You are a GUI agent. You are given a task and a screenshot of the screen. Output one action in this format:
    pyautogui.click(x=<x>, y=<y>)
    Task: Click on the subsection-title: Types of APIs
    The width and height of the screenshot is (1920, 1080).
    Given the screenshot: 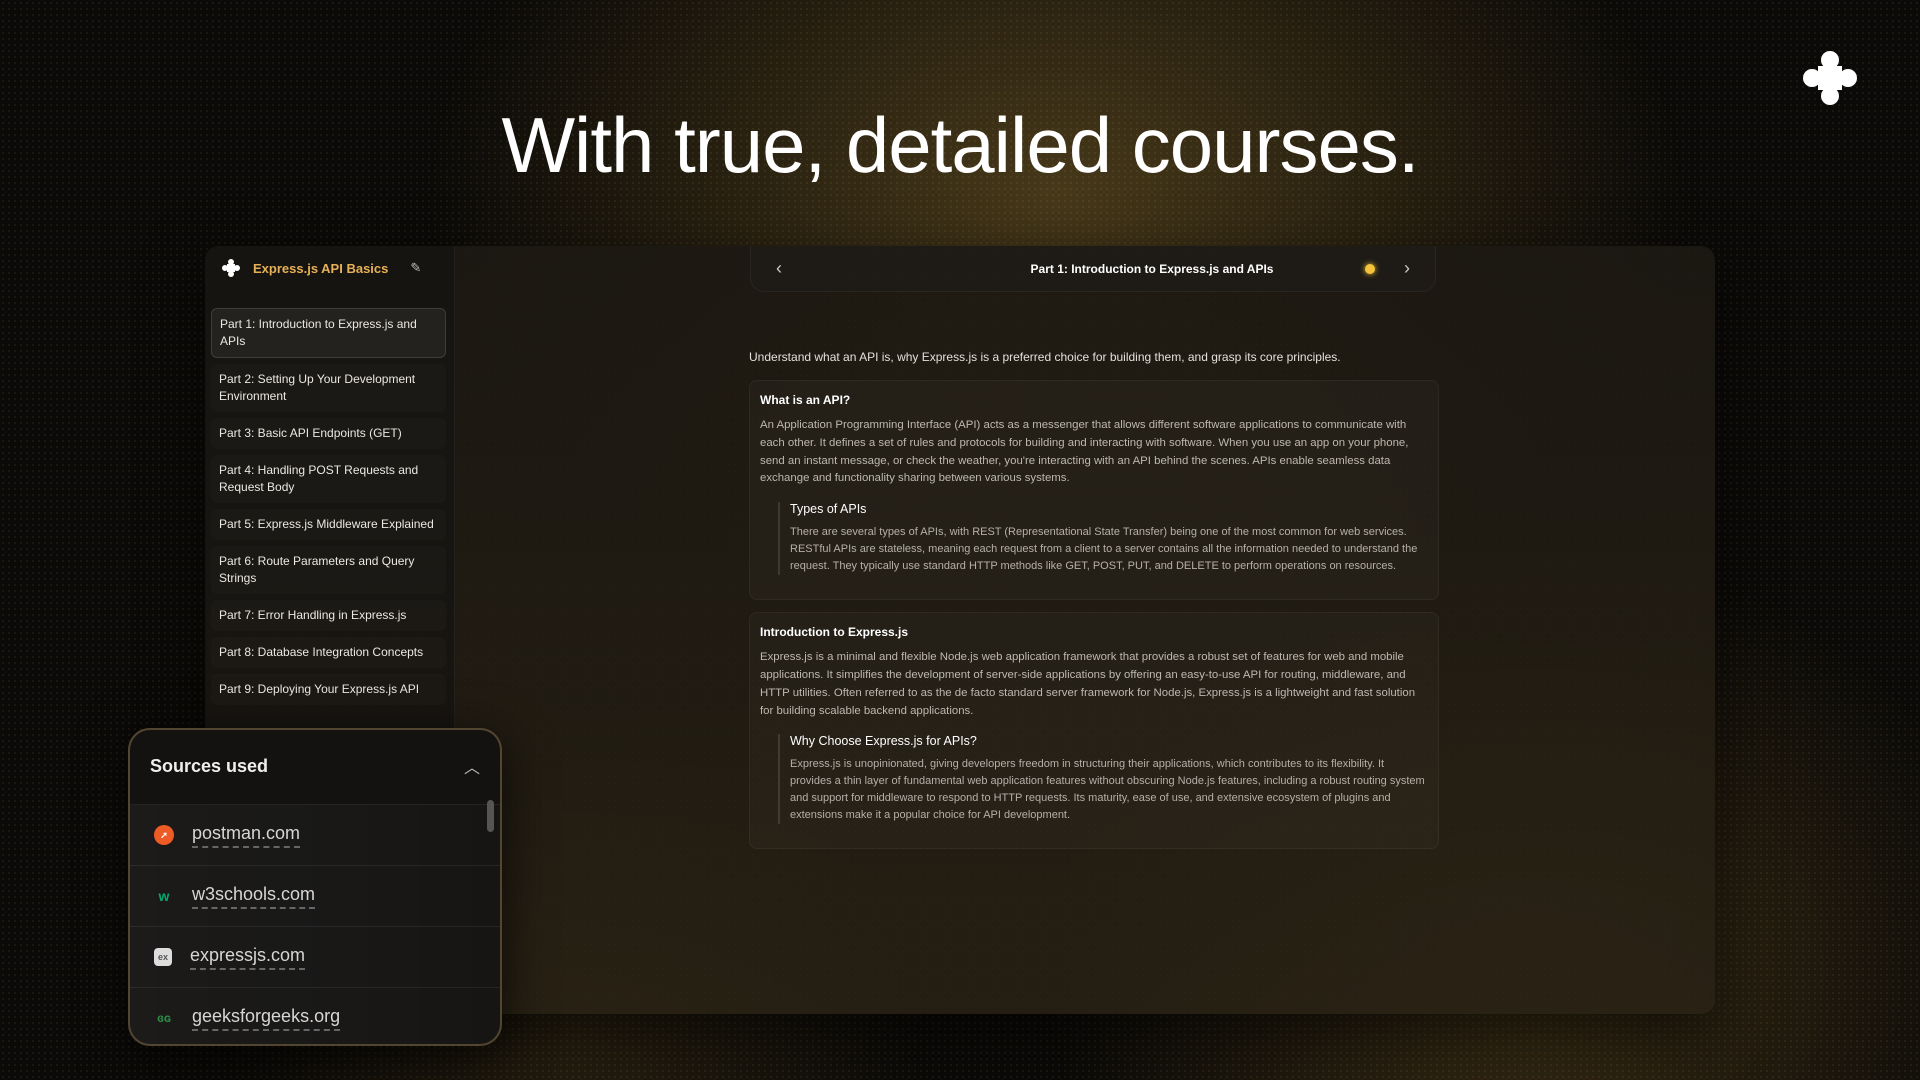 What is the action you would take?
    pyautogui.click(x=828, y=509)
    